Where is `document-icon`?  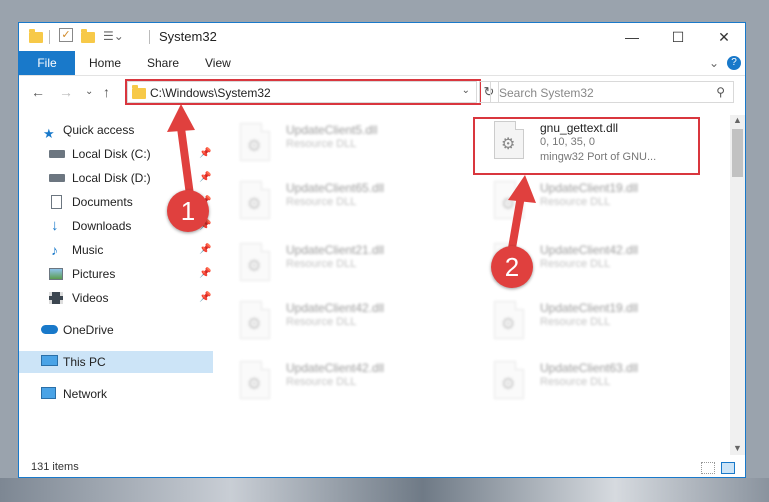 document-icon is located at coordinates (56, 202).